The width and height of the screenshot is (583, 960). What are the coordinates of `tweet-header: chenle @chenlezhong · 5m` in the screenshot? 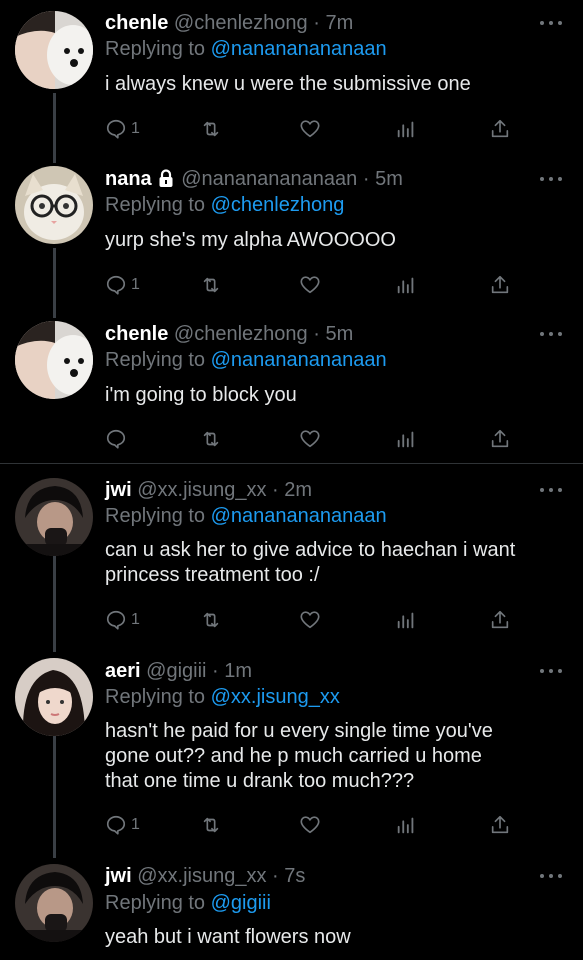 It's located at (229, 334).